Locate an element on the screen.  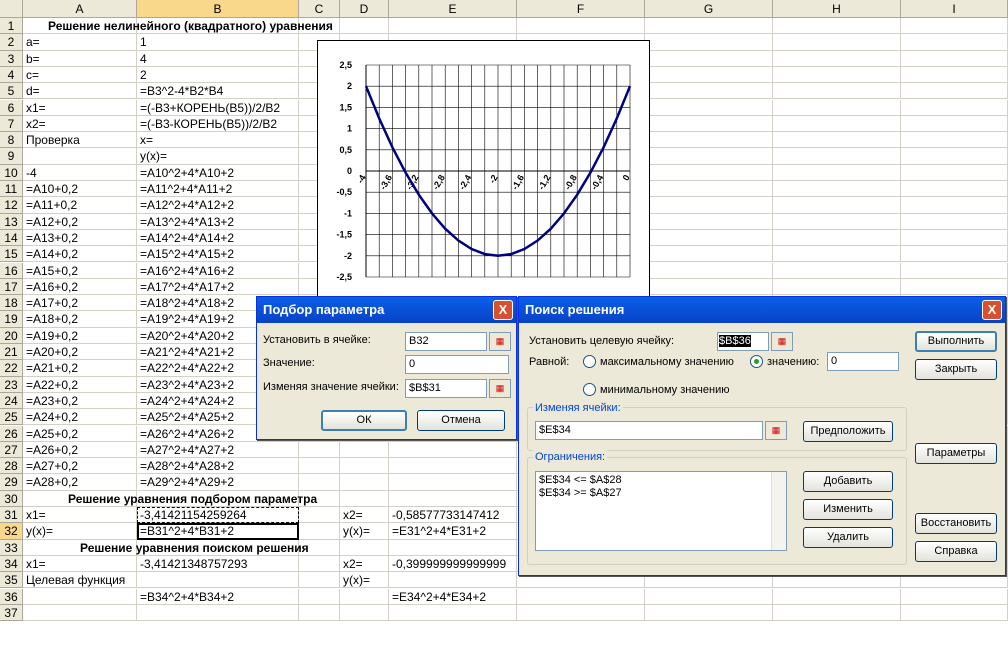
solver-constraints-scrollbar is located at coordinates (778, 511).